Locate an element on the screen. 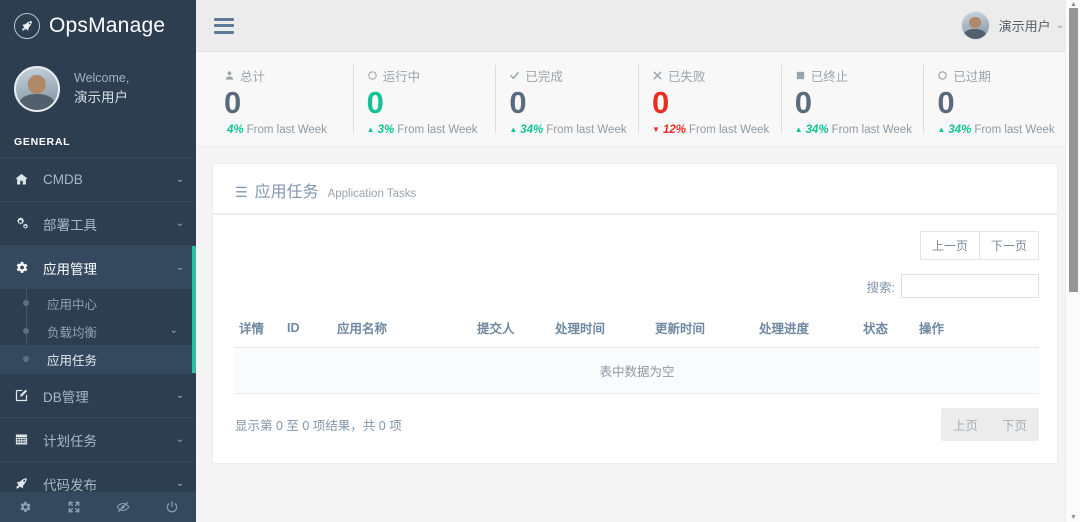 Image resolution: width=1080 pixels, height=522 pixels. stat-percent: 12% is located at coordinates (674, 130).